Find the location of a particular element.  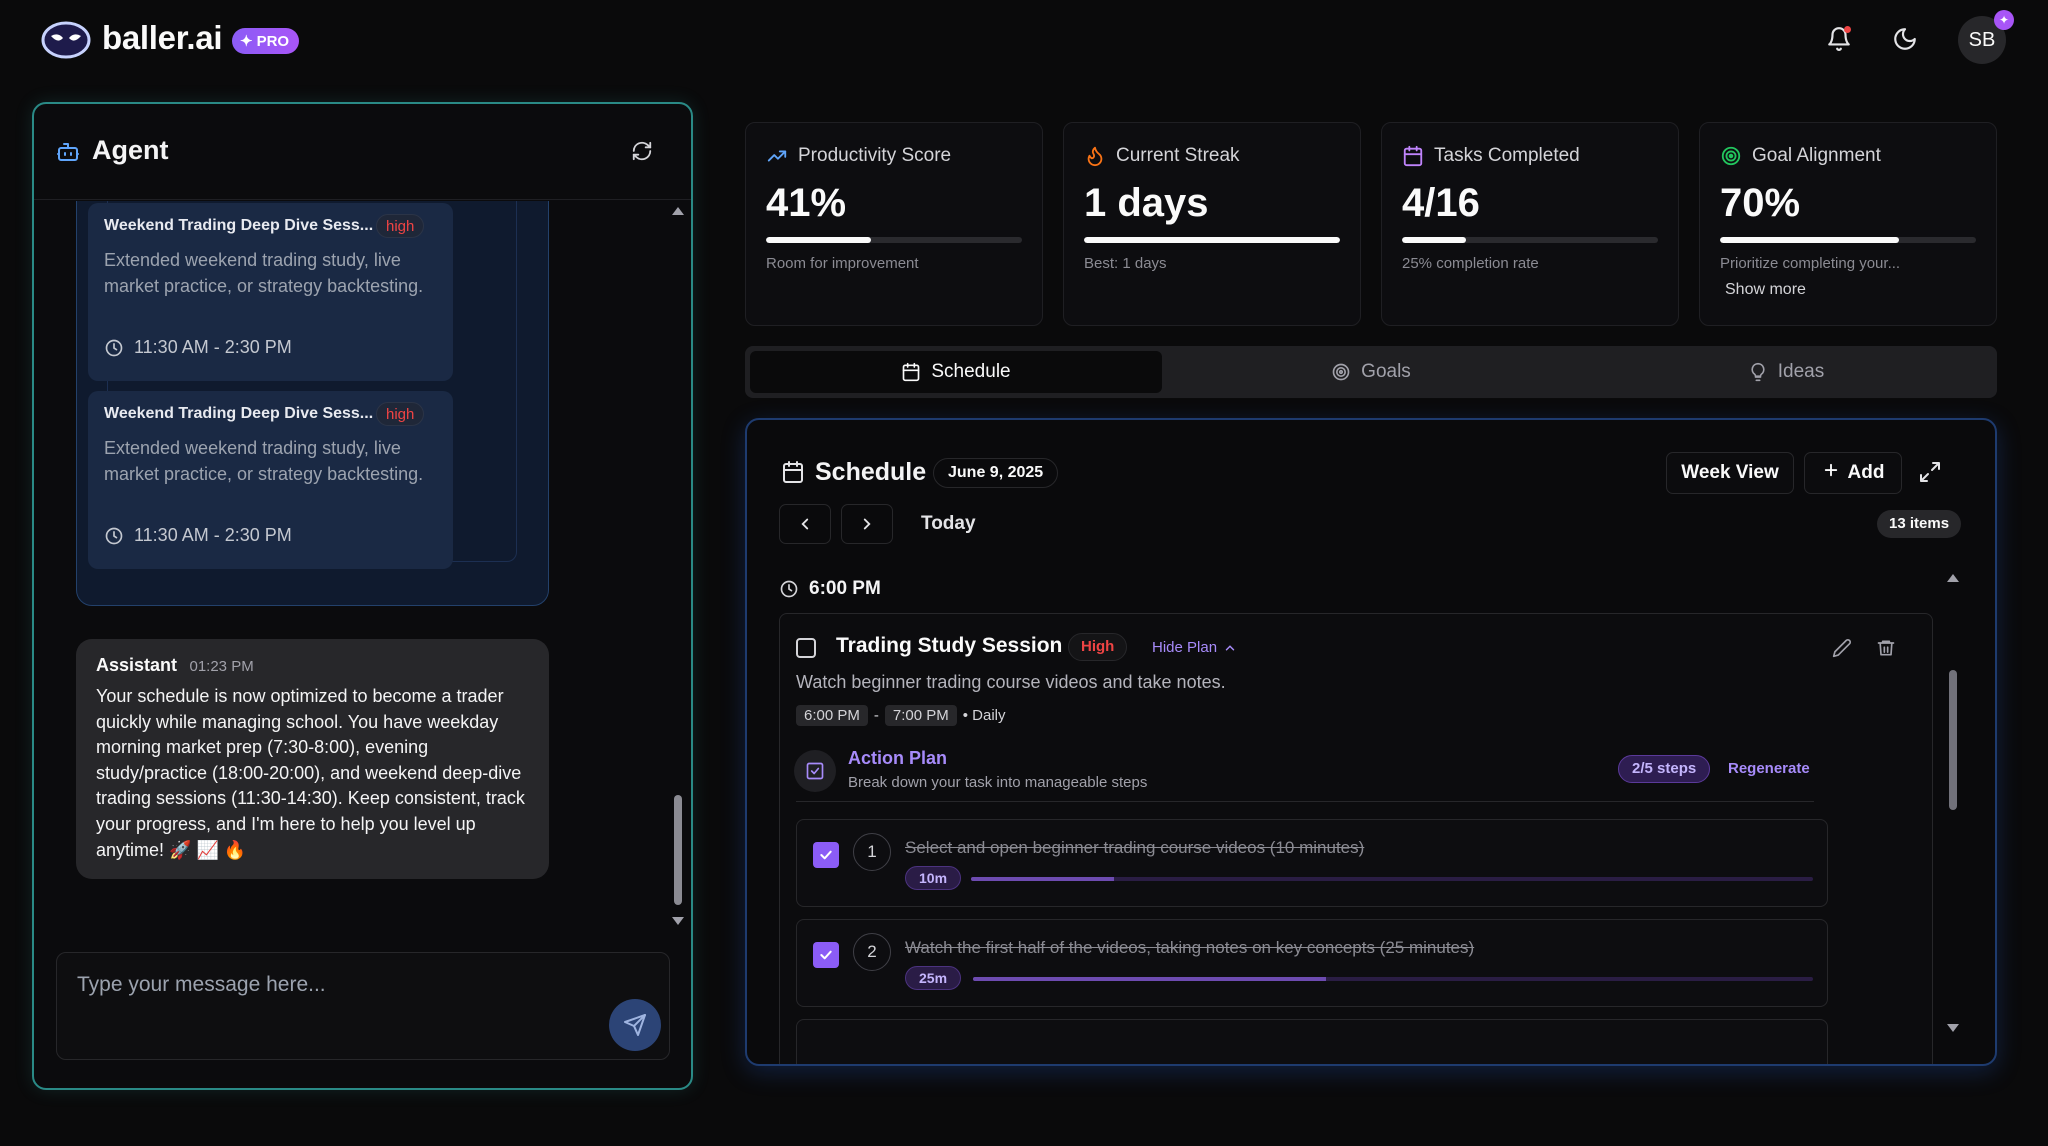

task-title: Trading Study Session is located at coordinates (949, 645).